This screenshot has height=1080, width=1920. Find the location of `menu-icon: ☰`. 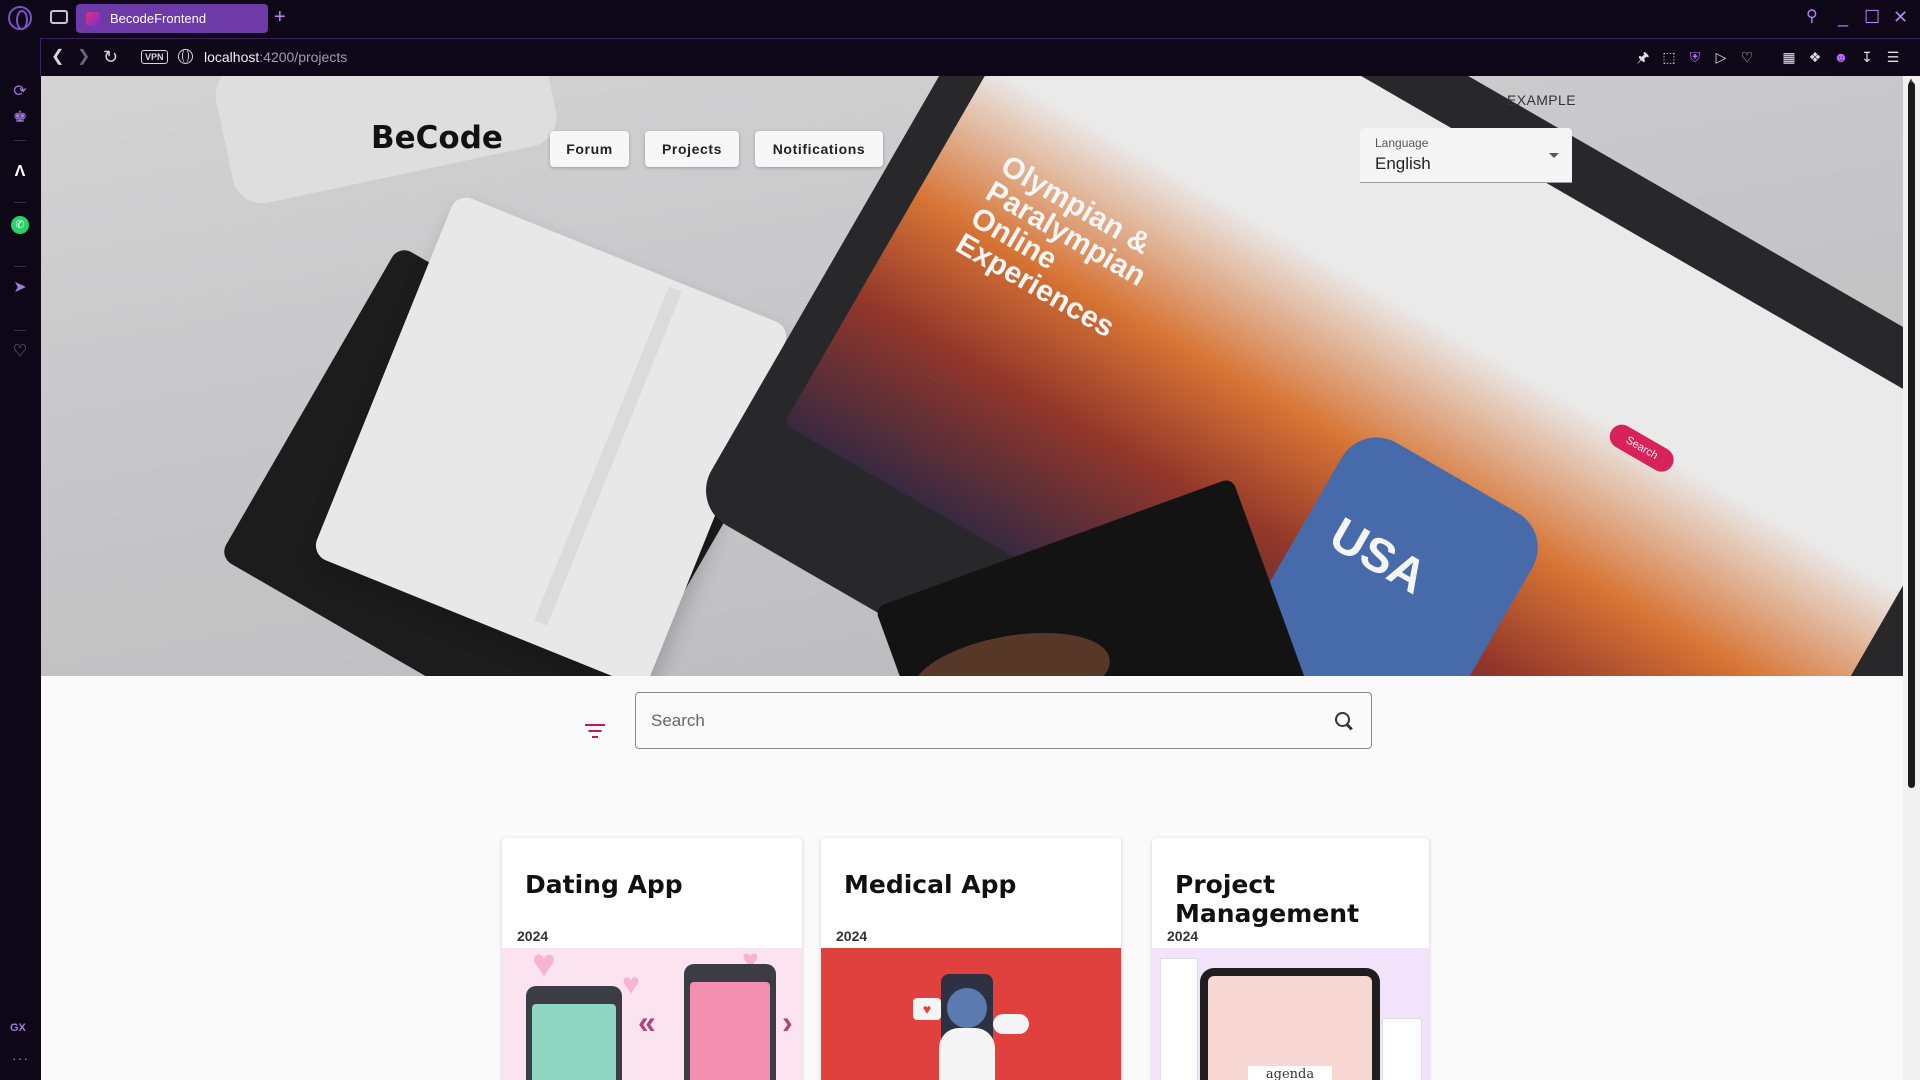

menu-icon: ☰ is located at coordinates (1893, 57).